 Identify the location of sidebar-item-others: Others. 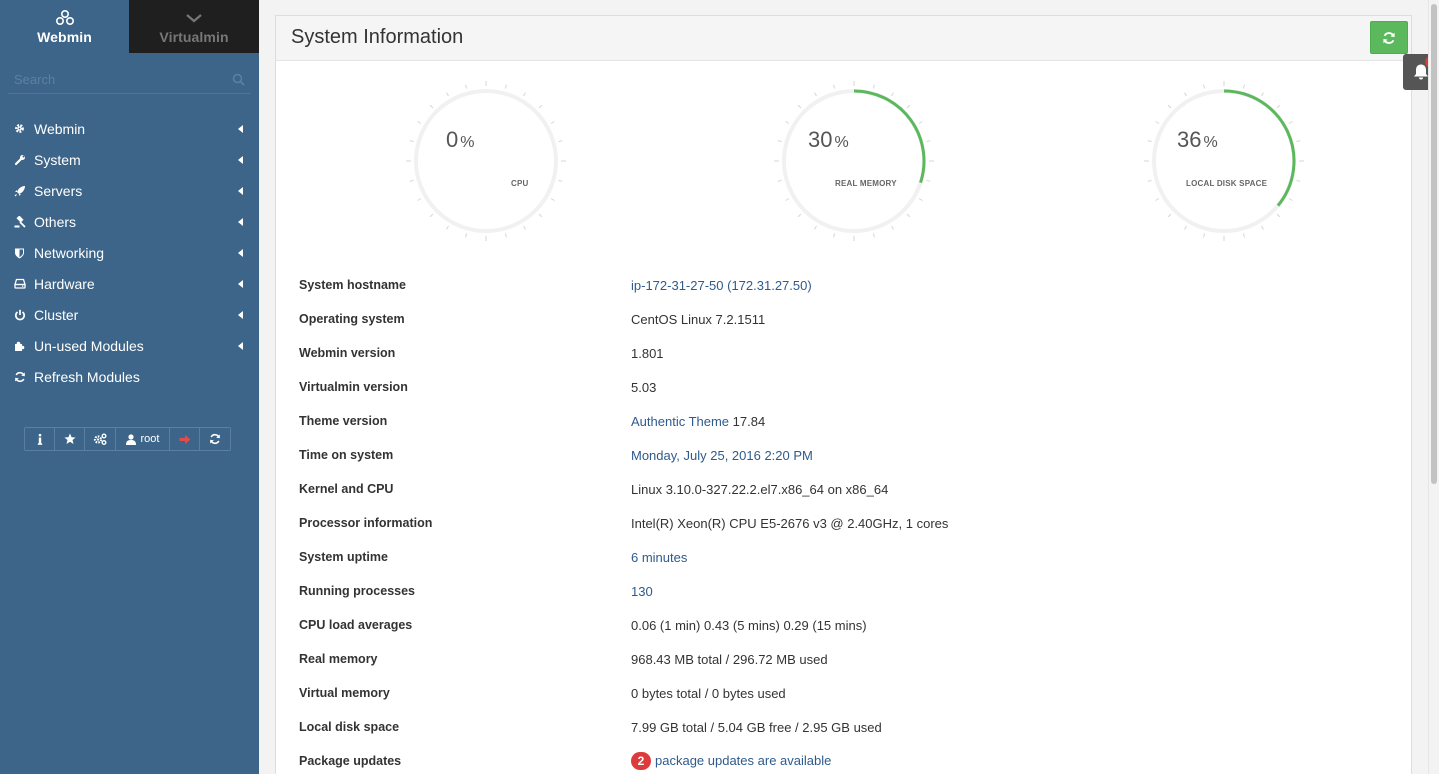
(129, 221).